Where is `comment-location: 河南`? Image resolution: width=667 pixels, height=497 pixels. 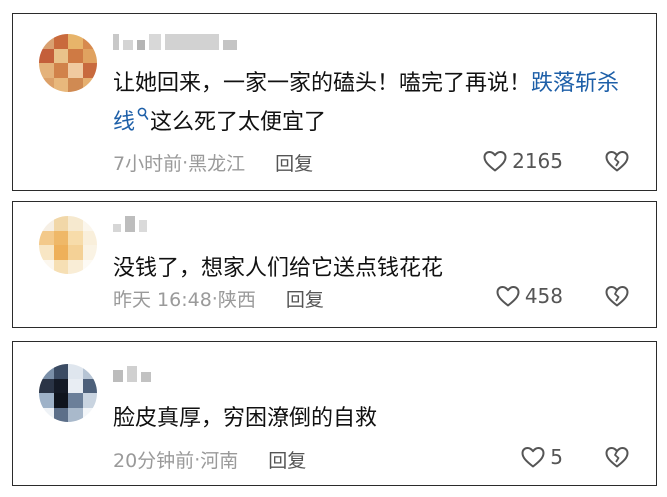
comment-location: 河南 is located at coordinates (219, 461).